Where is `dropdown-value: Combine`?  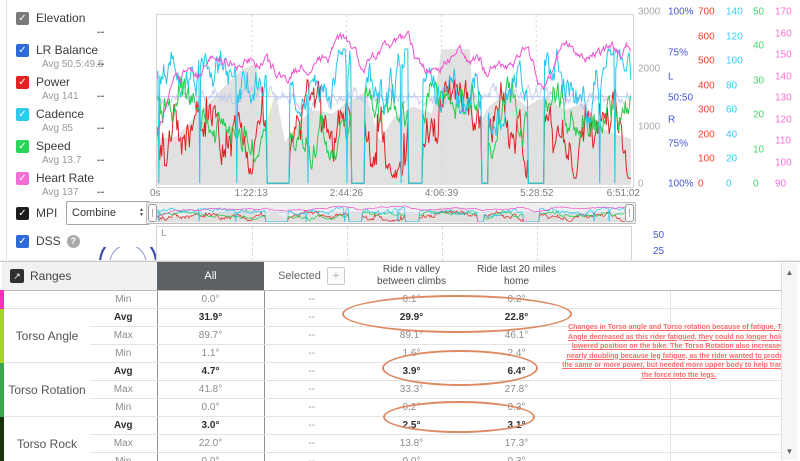
dropdown-value: Combine is located at coordinates (94, 213).